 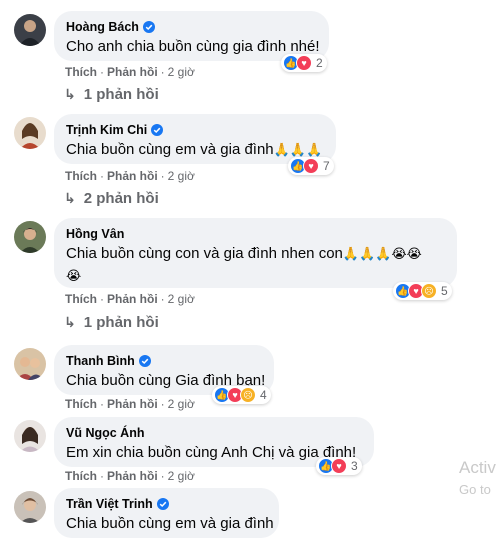 I want to click on reaction-count: 2, so click(x=319, y=63).